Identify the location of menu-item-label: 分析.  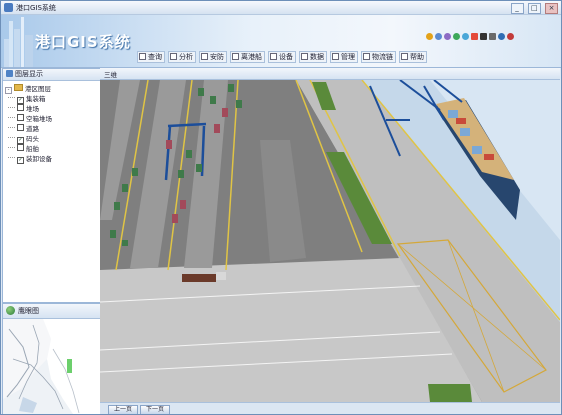
(186, 57).